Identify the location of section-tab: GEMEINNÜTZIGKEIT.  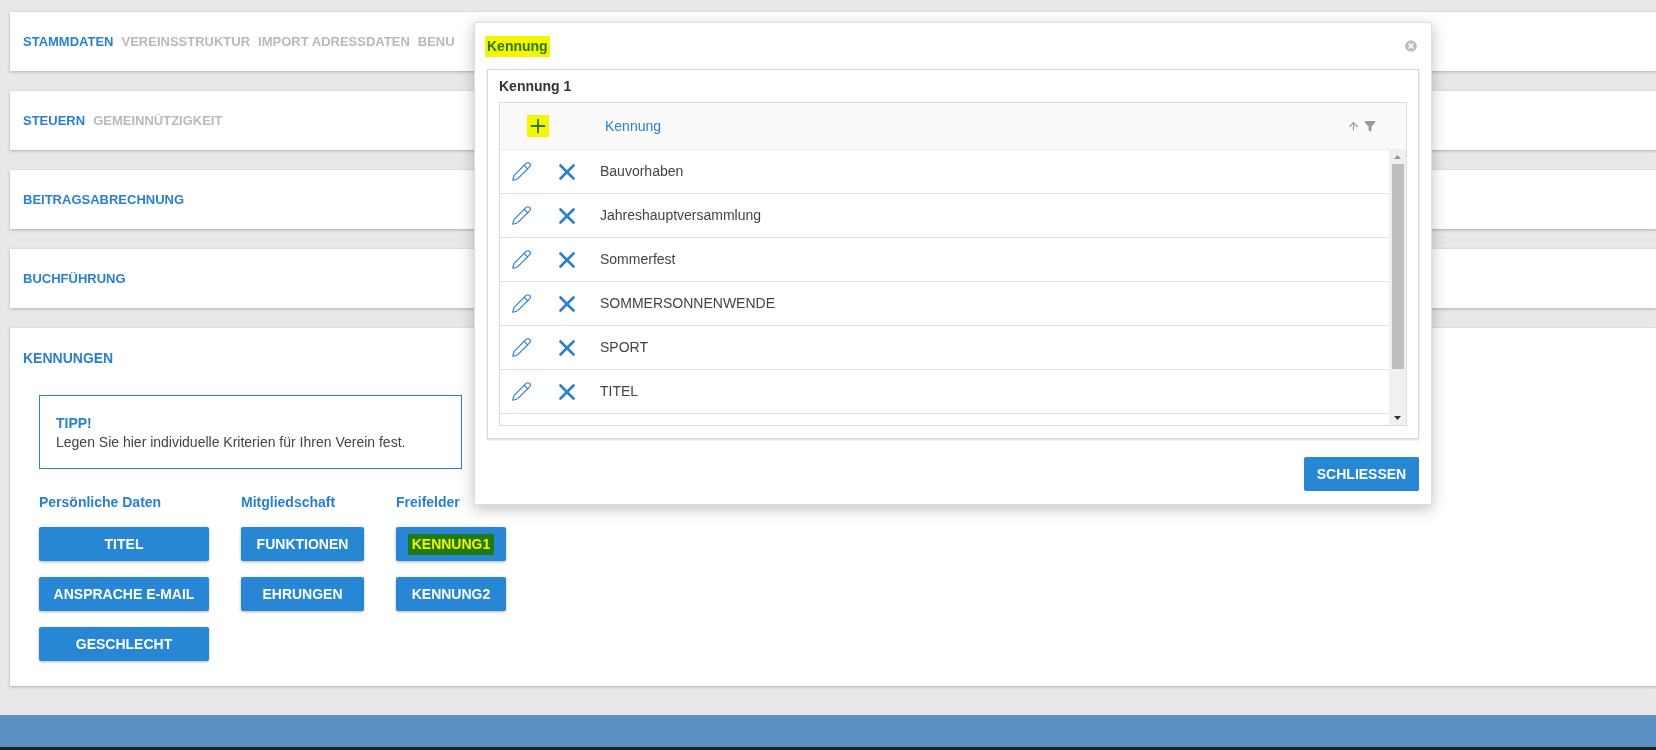
(158, 120).